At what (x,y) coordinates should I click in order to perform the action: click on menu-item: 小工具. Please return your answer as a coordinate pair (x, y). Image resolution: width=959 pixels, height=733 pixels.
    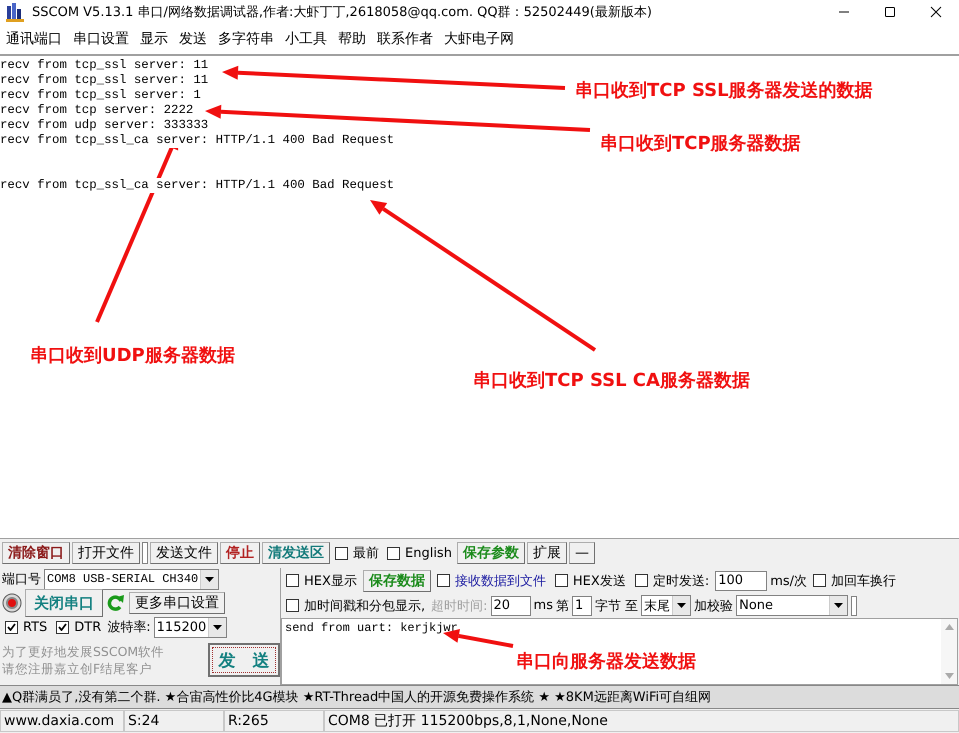
    Looking at the image, I should click on (309, 39).